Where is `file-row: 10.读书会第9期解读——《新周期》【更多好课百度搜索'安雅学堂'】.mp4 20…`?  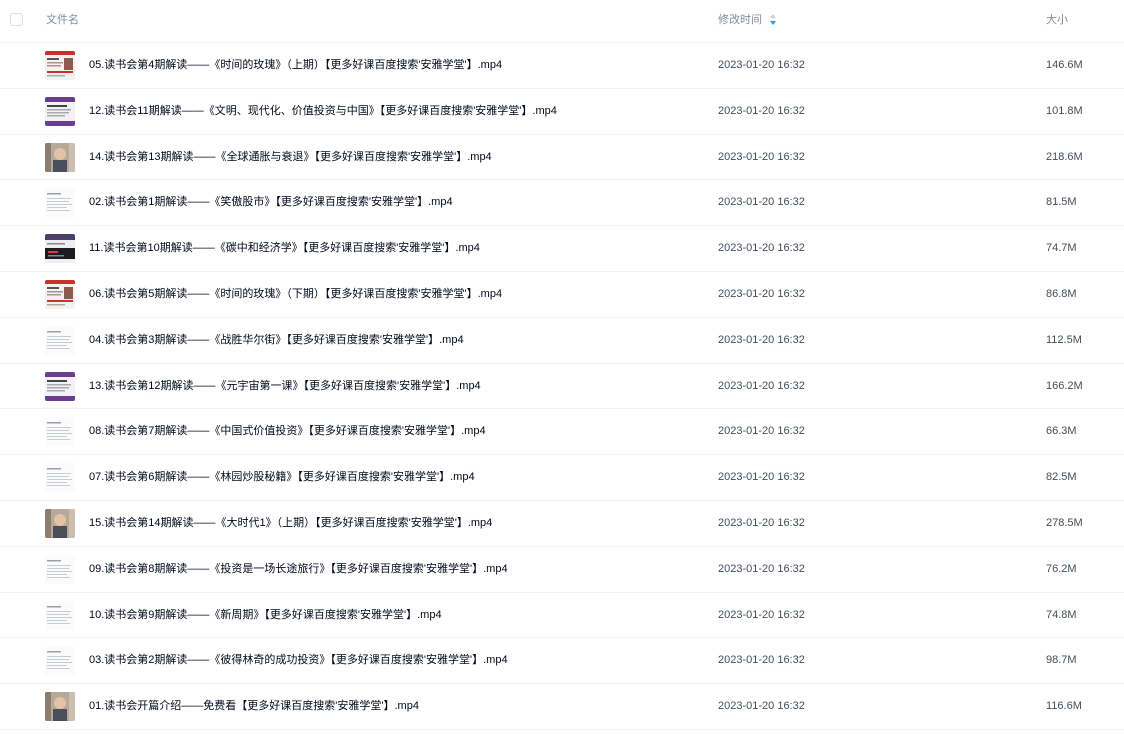
file-row: 10.读书会第9期解读——《新周期》【更多好课百度搜索'安雅学堂'】.mp4 20… is located at coordinates (562, 616).